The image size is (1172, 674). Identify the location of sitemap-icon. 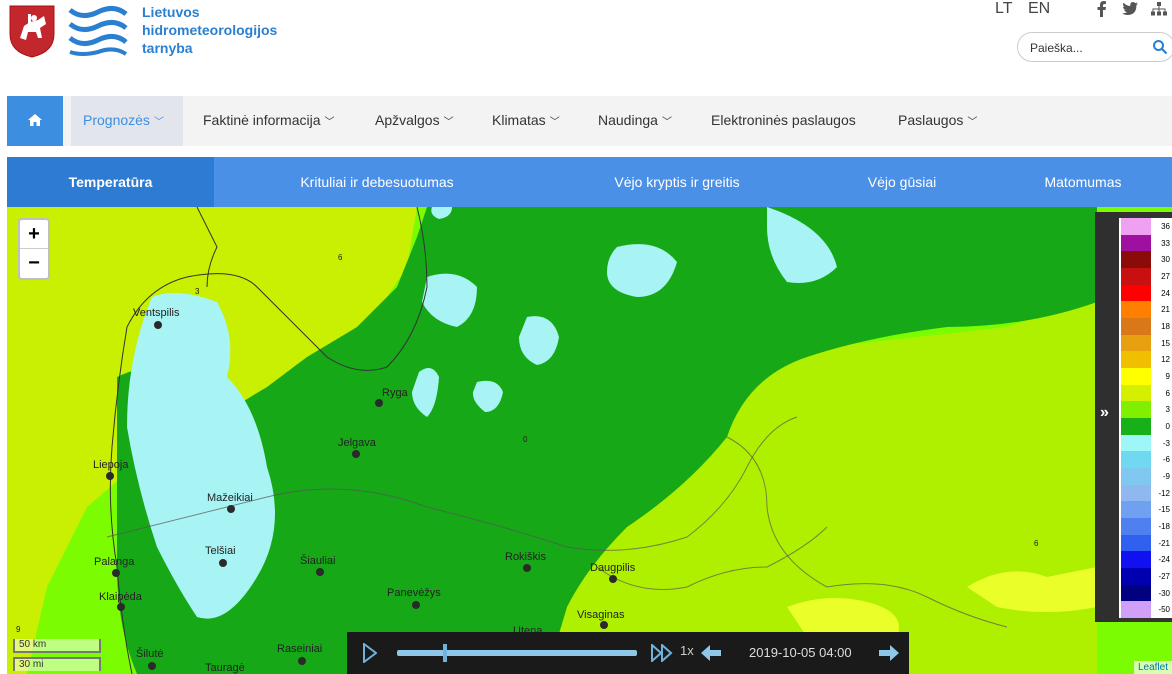
(1159, 9).